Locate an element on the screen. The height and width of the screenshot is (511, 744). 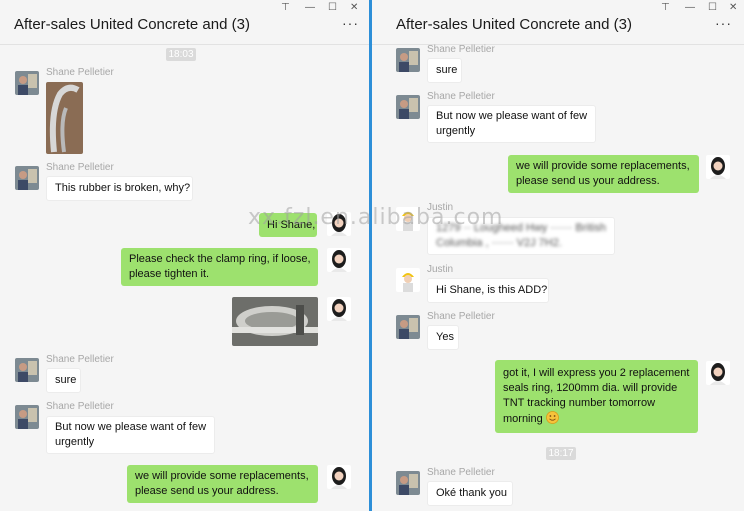
message-text: Hi Shane, is this ADD? is located at coordinates (492, 290).